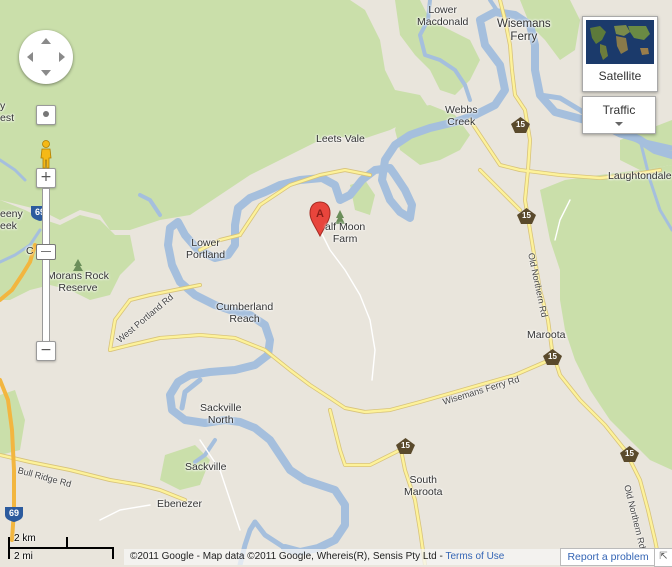 The height and width of the screenshot is (567, 672). What do you see at coordinates (11, 220) in the screenshot?
I see `label-edge-left: eeny eek` at bounding box center [11, 220].